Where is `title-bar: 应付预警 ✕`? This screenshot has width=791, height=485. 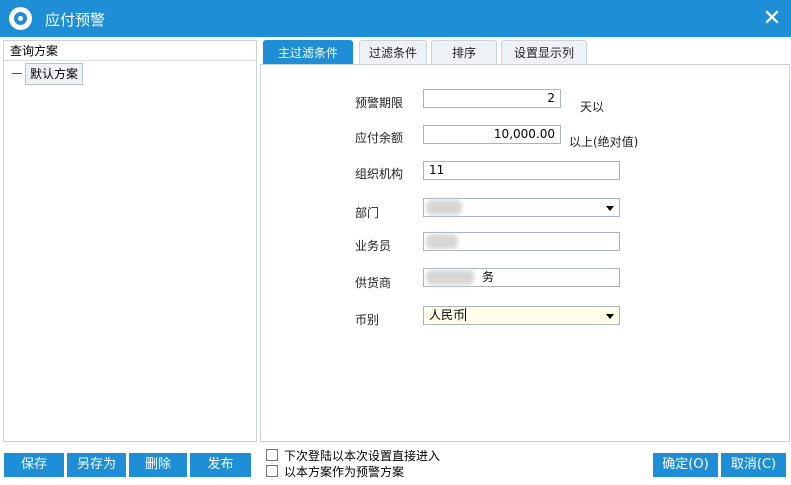 title-bar: 应付预警 ✕ is located at coordinates (395, 18).